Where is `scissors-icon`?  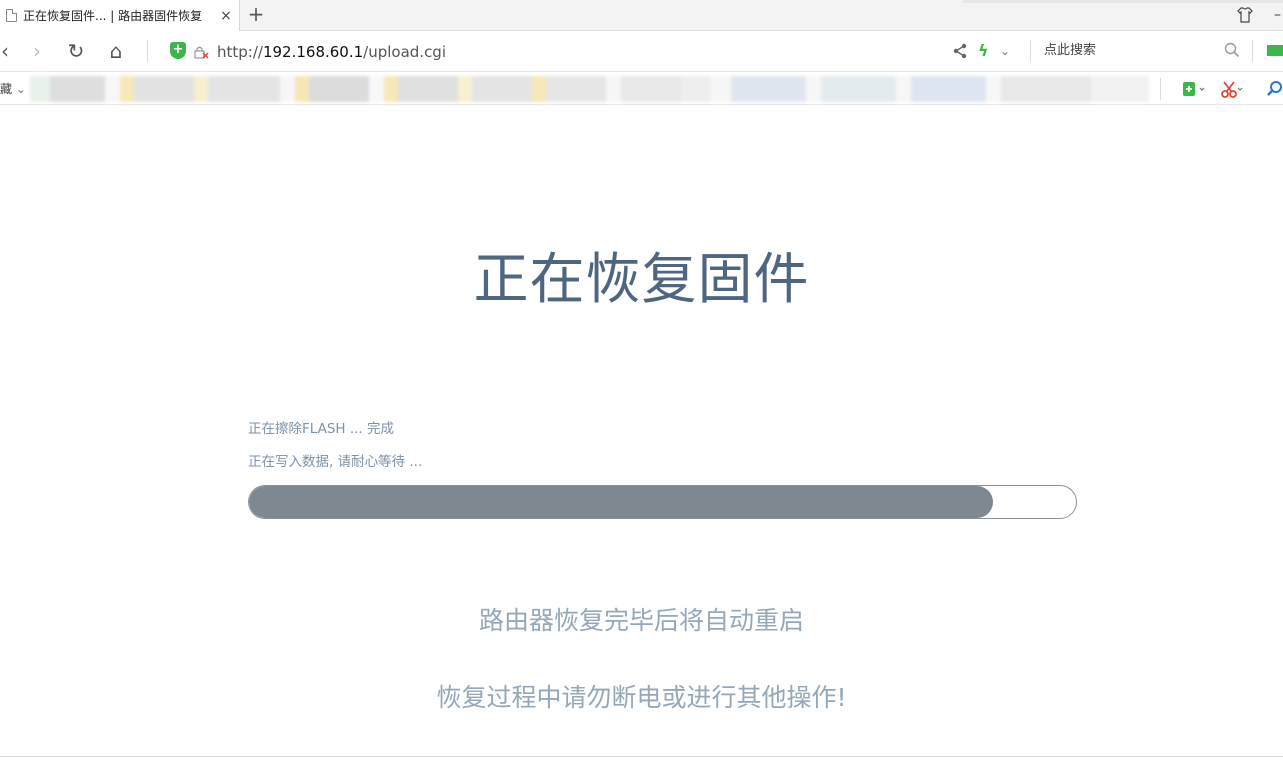 scissors-icon is located at coordinates (1233, 89).